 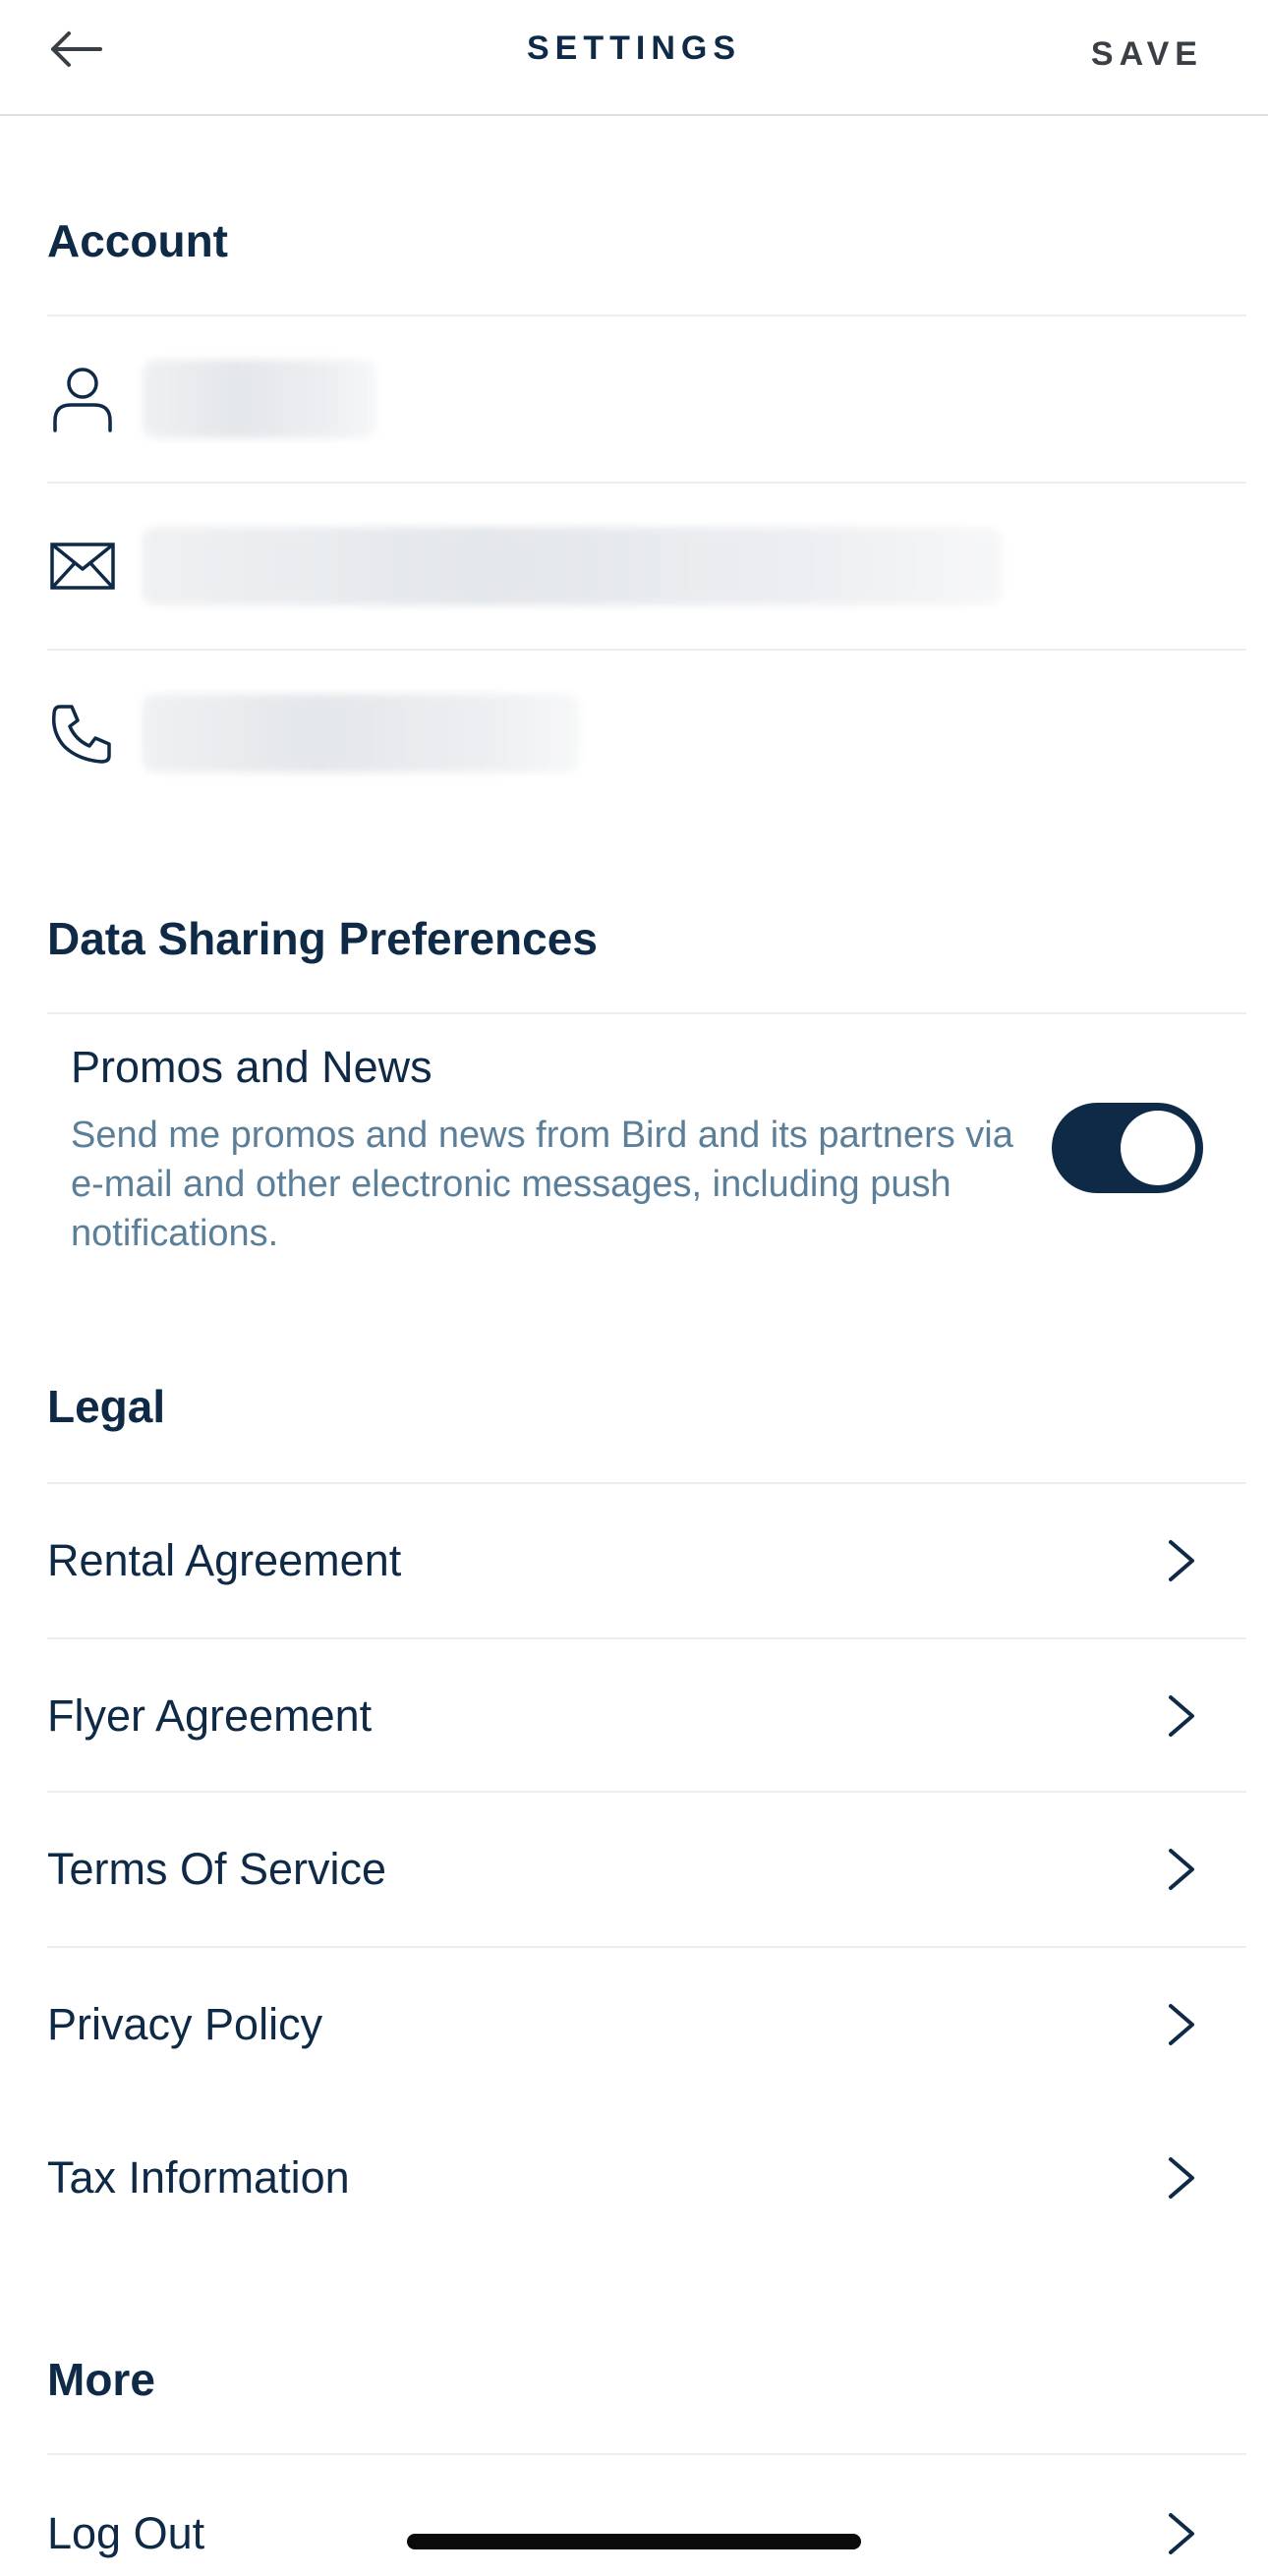 What do you see at coordinates (646, 2025) in the screenshot?
I see `legal-item-privacy-policy: Privacy Policy` at bounding box center [646, 2025].